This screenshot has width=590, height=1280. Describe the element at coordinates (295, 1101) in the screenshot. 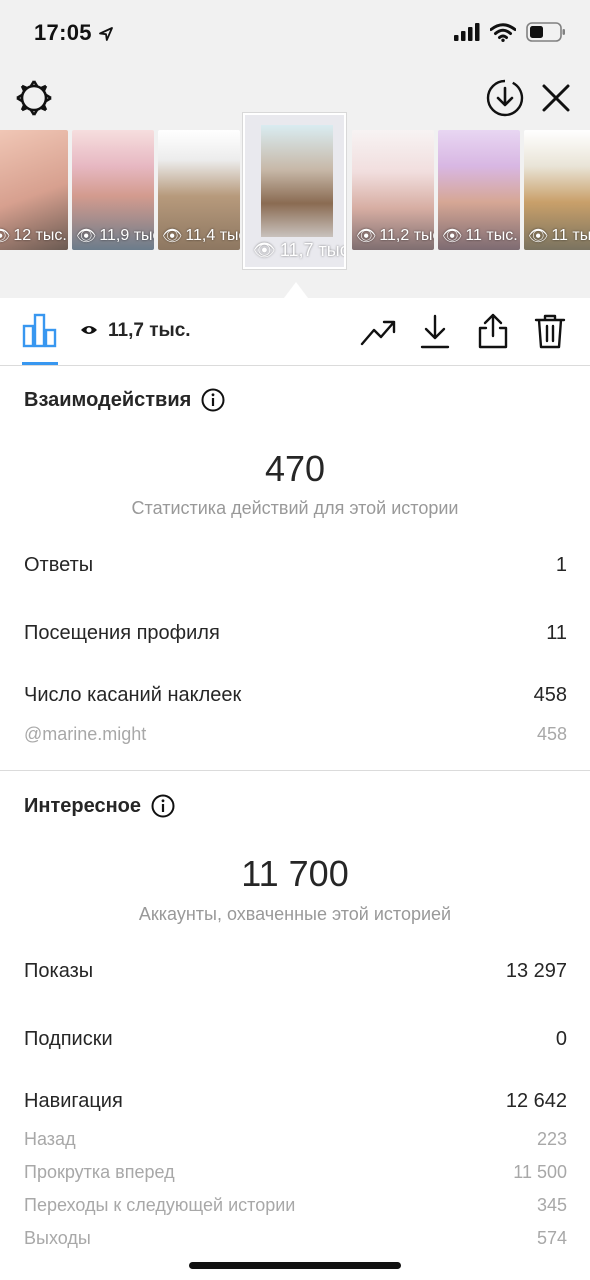

I see `stat-row: Навигация 12 642` at that location.